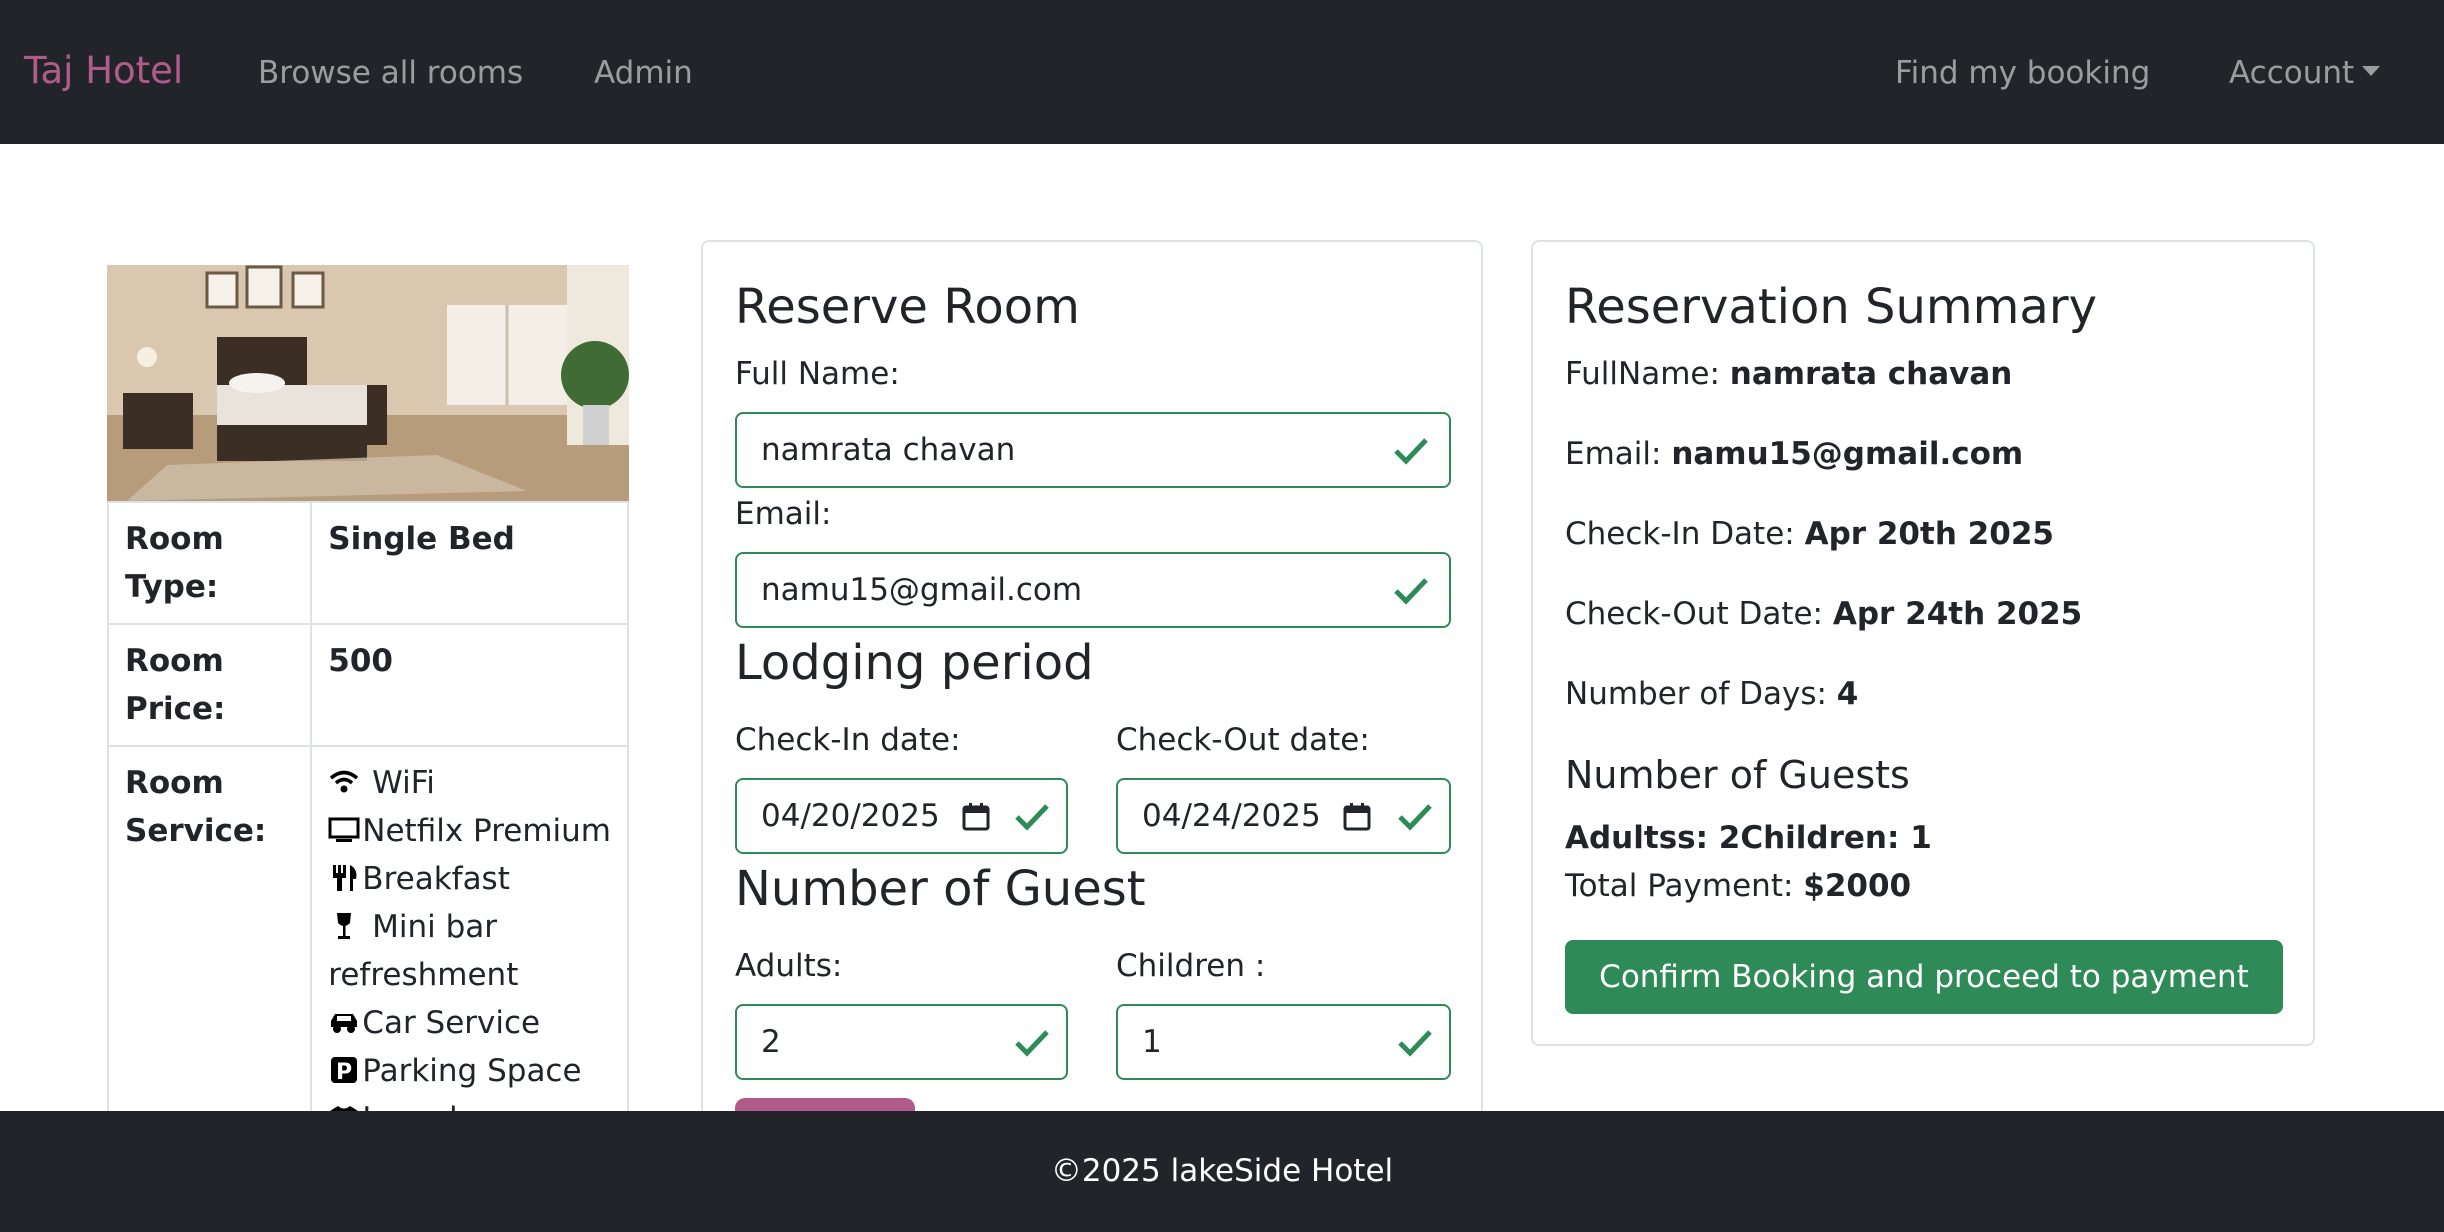 The width and height of the screenshot is (2444, 1232). I want to click on car-icon, so click(344, 1023).